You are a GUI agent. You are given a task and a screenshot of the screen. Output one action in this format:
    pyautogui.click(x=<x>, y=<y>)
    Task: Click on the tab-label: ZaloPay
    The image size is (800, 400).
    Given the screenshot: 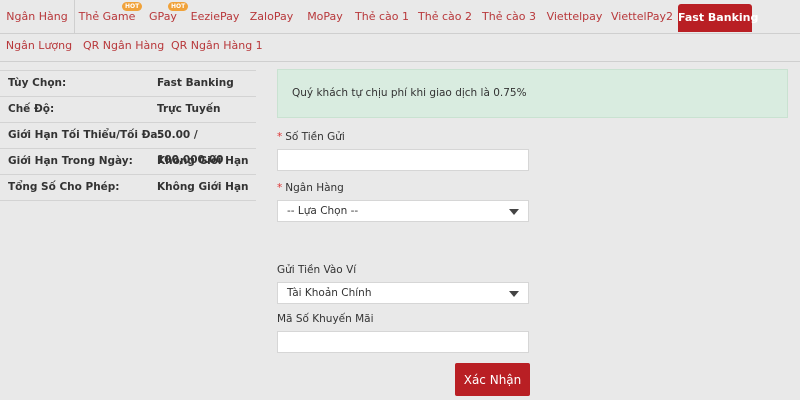 What is the action you would take?
    pyautogui.click(x=271, y=16)
    